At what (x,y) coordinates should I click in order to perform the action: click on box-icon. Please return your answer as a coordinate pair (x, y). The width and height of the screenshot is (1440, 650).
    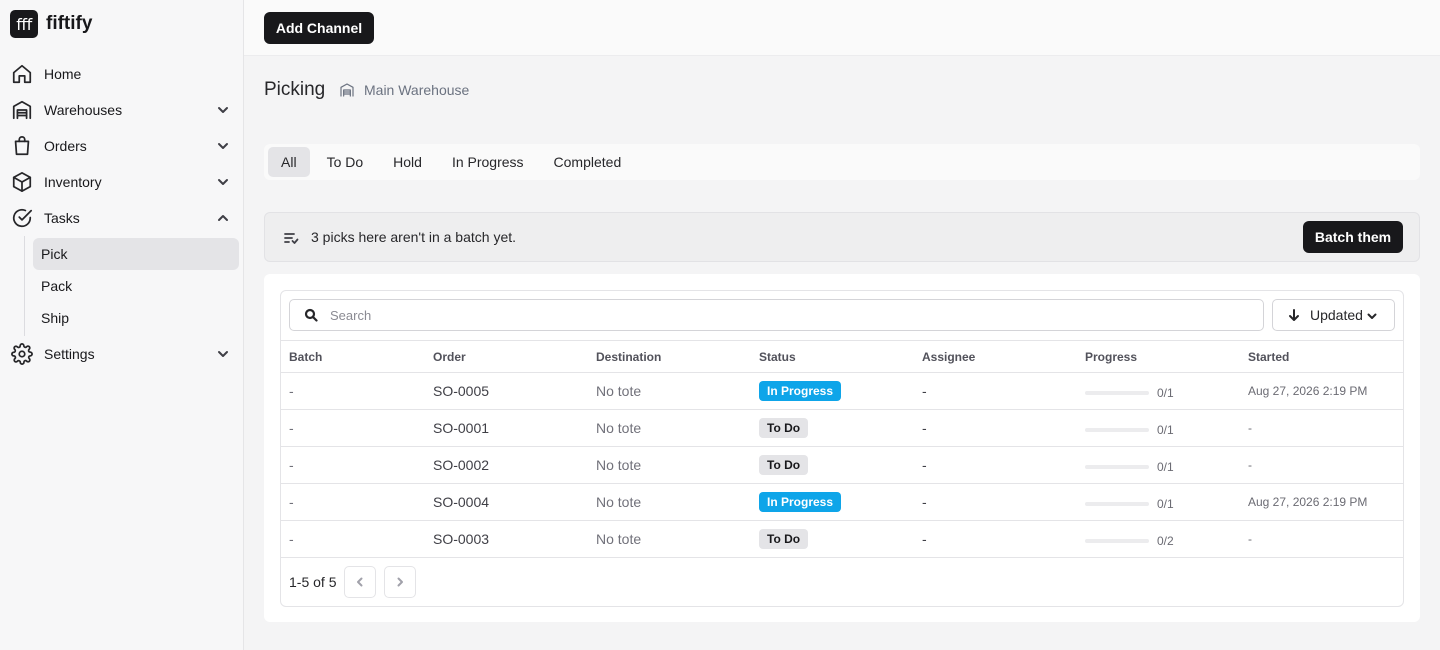
    Looking at the image, I should click on (22, 182).